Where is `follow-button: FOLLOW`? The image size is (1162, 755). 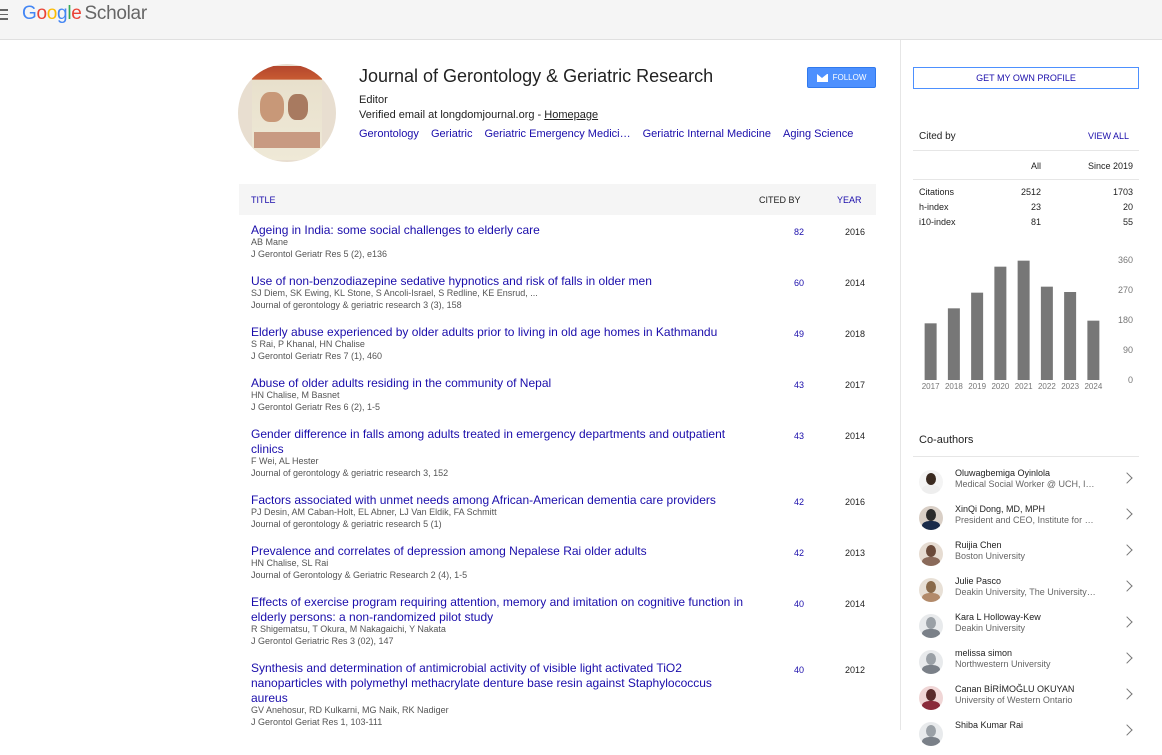
follow-button: FOLLOW is located at coordinates (841, 77).